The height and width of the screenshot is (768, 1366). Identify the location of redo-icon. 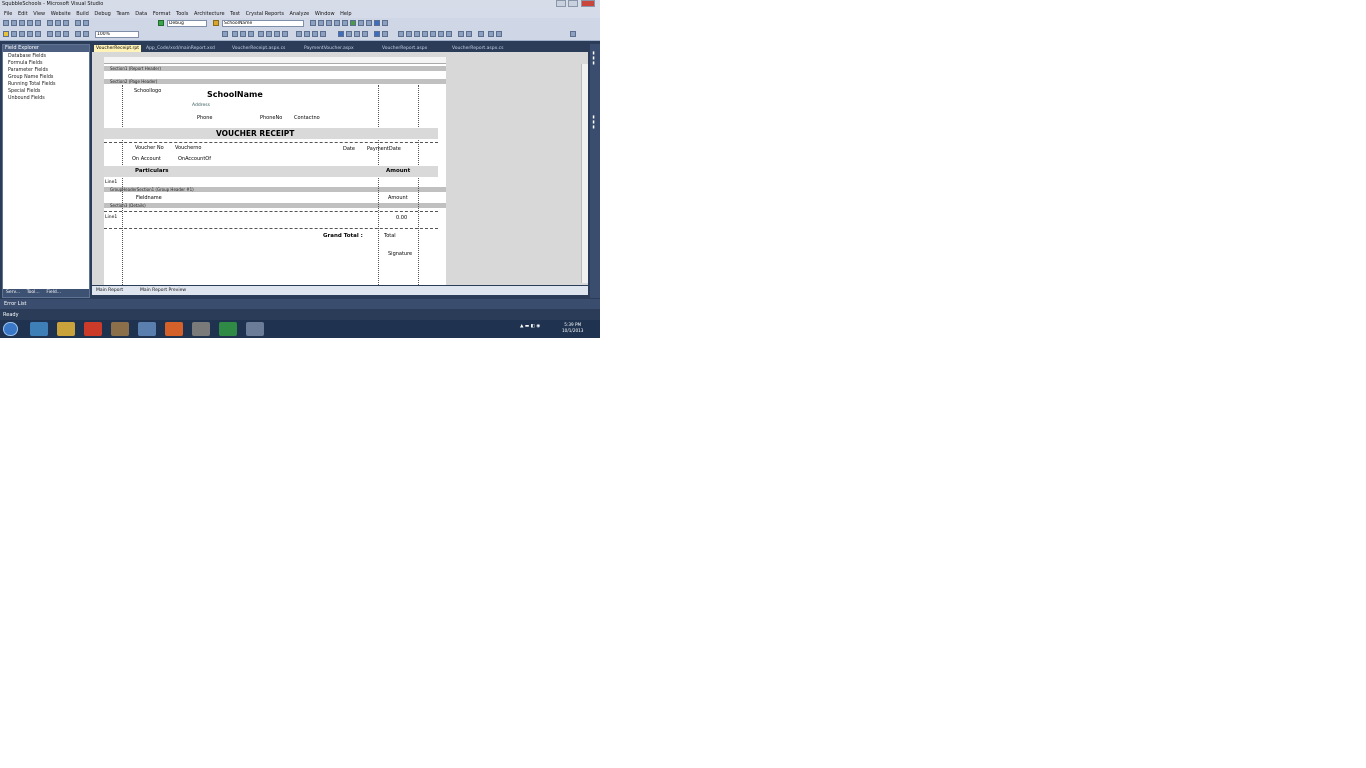
(86, 23).